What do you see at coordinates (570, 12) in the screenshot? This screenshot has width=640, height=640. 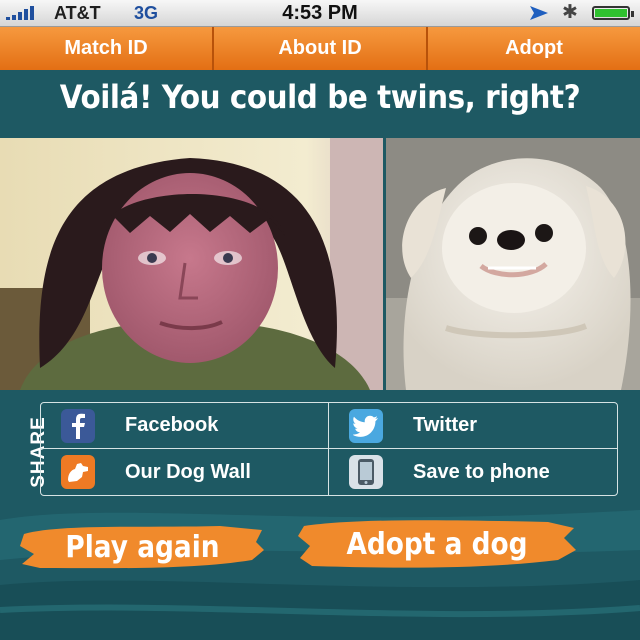 I see `bluetooth-icon: ✱` at bounding box center [570, 12].